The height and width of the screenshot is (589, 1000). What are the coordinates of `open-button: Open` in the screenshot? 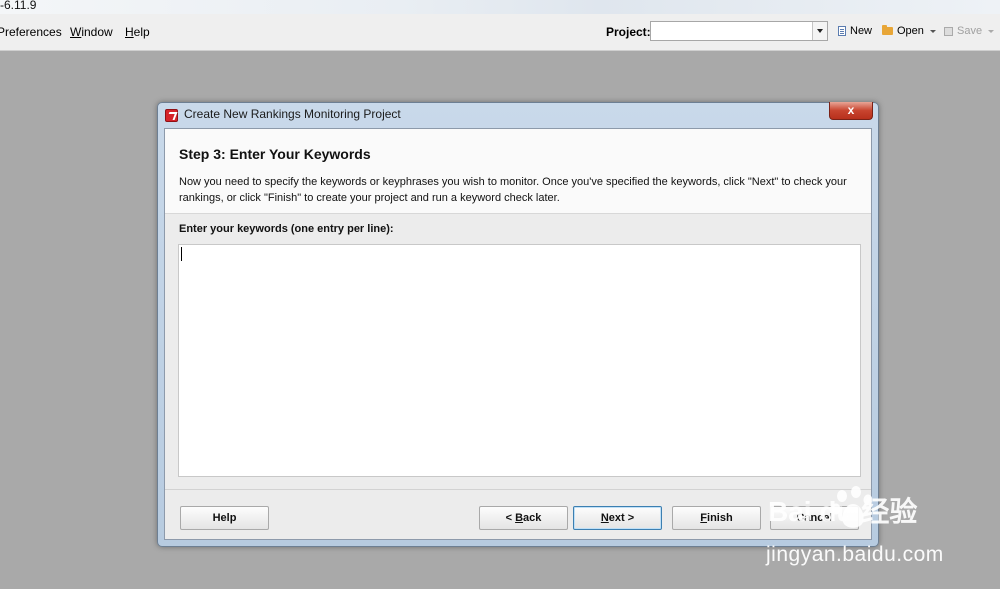 It's located at (909, 31).